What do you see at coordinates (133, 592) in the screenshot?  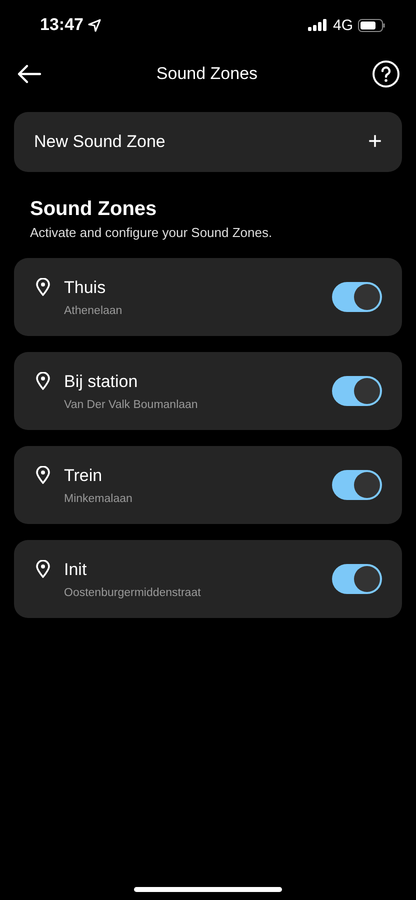 I see `zone-address: Oostenburgermiddenstraat` at bounding box center [133, 592].